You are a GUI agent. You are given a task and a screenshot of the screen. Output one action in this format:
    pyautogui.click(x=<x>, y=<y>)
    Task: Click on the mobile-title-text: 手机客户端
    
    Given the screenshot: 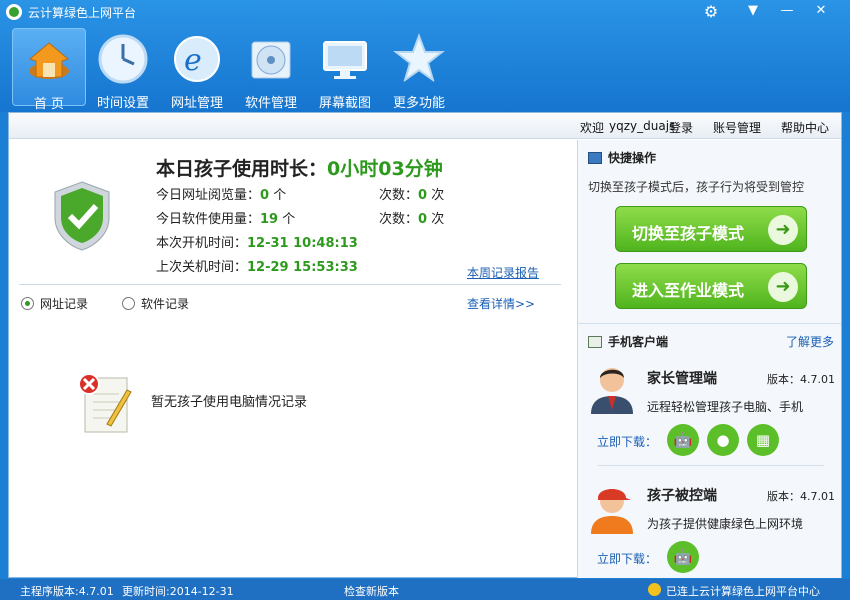 What is the action you would take?
    pyautogui.click(x=638, y=342)
    